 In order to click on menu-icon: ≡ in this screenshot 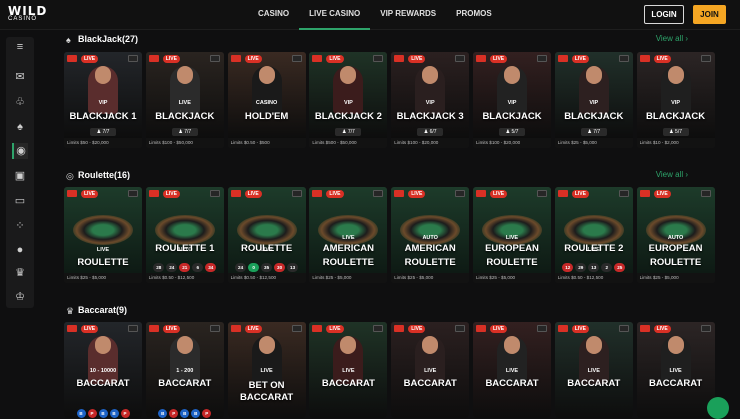, I will do `click(20, 47)`.